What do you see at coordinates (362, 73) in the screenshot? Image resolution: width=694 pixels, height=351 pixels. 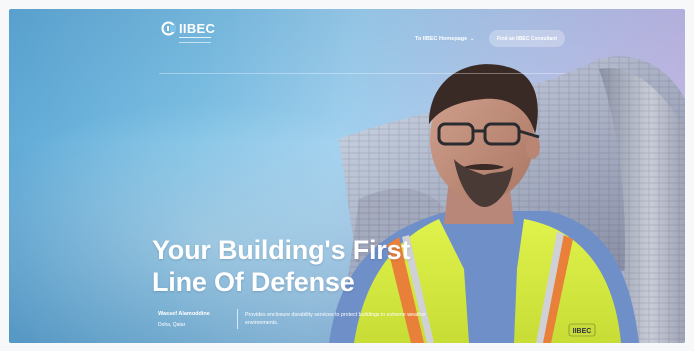 I see `header-divider` at bounding box center [362, 73].